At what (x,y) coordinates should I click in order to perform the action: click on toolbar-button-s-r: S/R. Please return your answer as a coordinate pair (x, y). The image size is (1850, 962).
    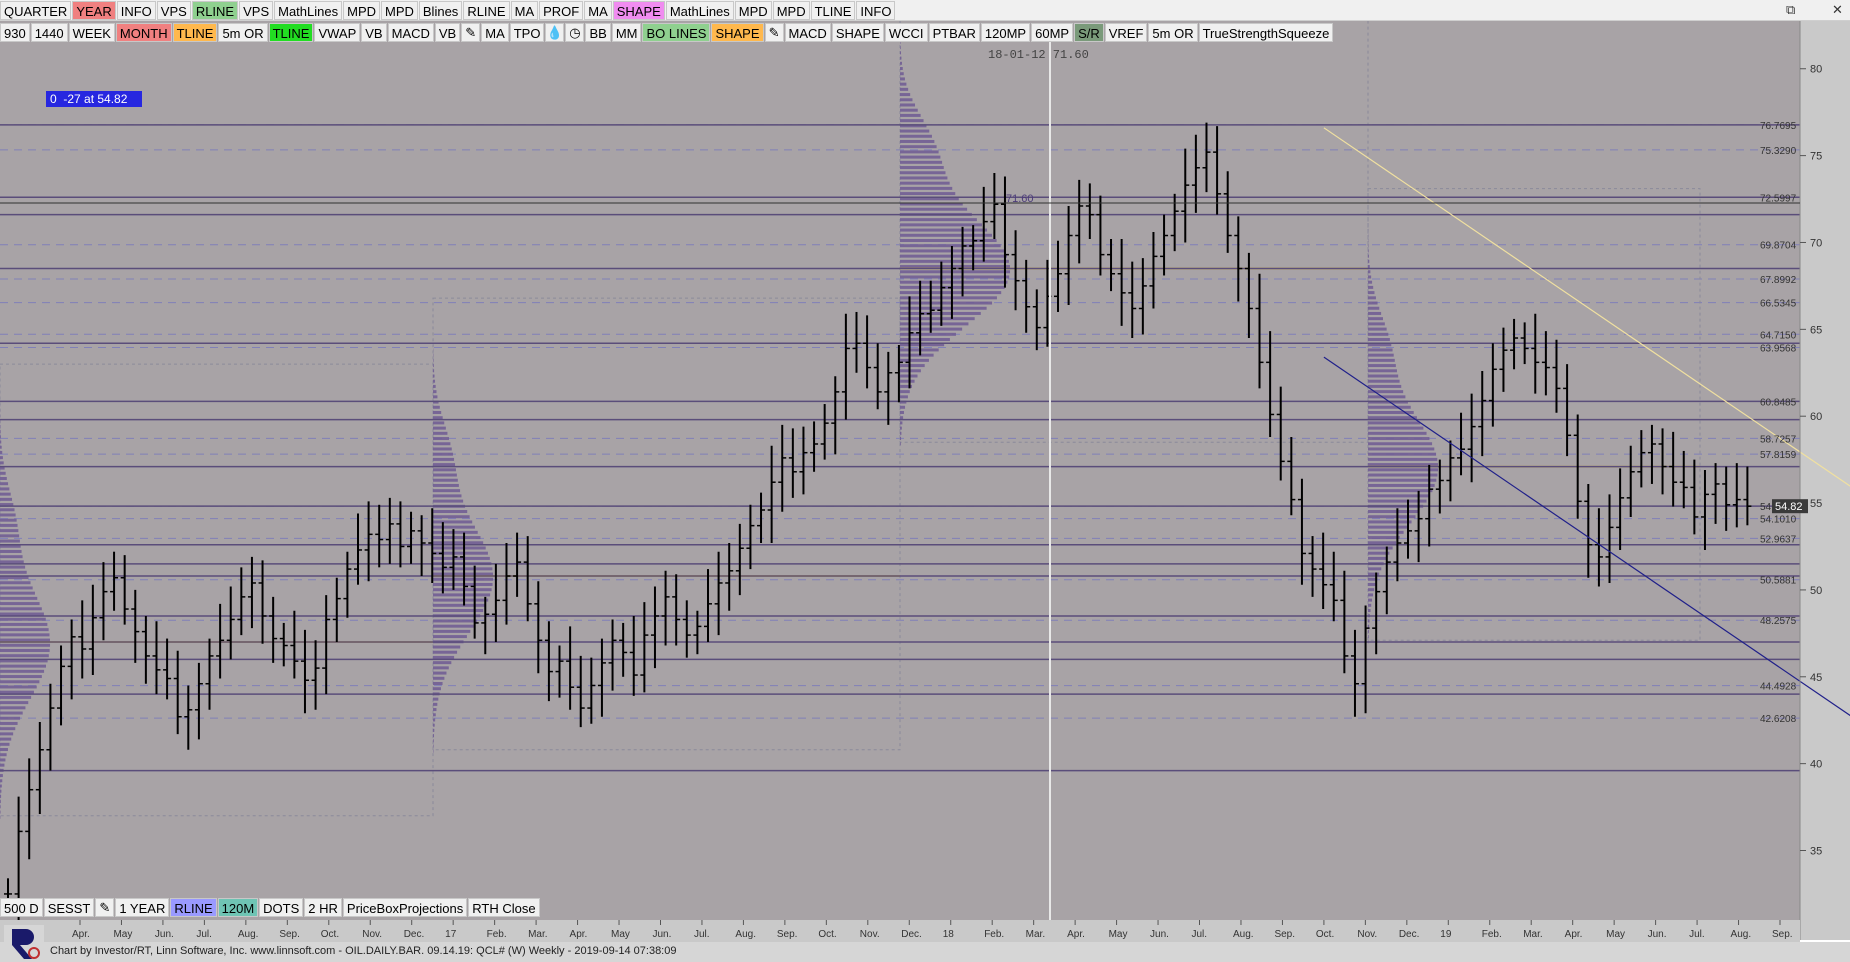
    Looking at the image, I should click on (1089, 32).